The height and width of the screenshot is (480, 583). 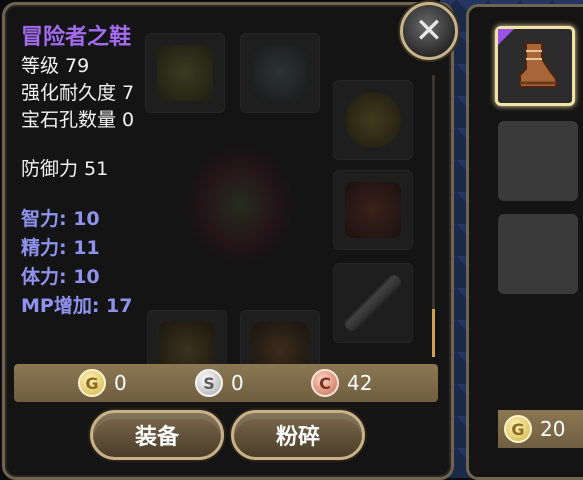 I want to click on player-gold-value: 20, so click(x=553, y=429).